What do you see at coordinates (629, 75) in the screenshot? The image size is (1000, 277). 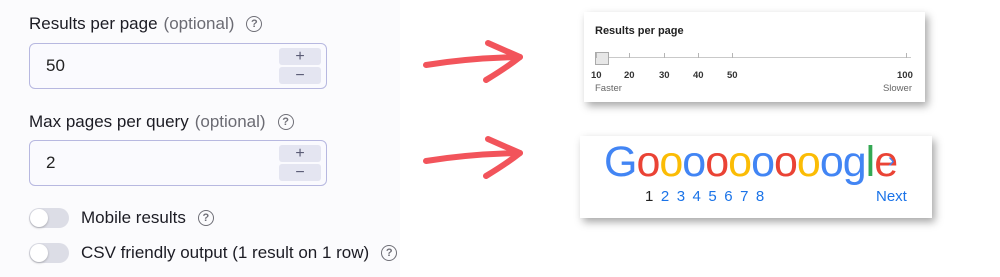 I see `slider-tick-label: 20` at bounding box center [629, 75].